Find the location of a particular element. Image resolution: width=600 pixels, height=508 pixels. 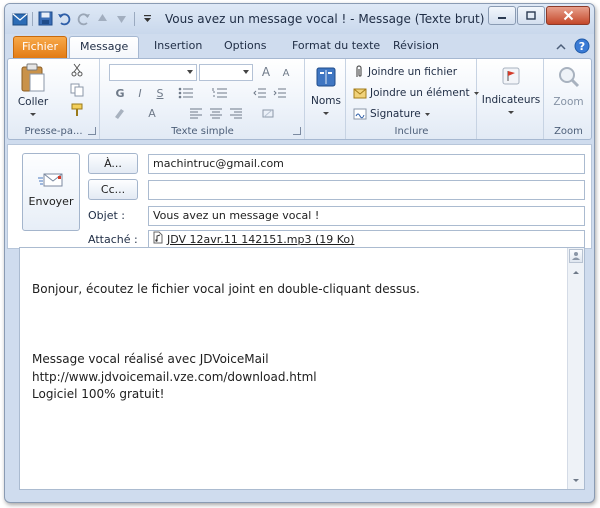

send-button: Envoyer is located at coordinates (51, 192).